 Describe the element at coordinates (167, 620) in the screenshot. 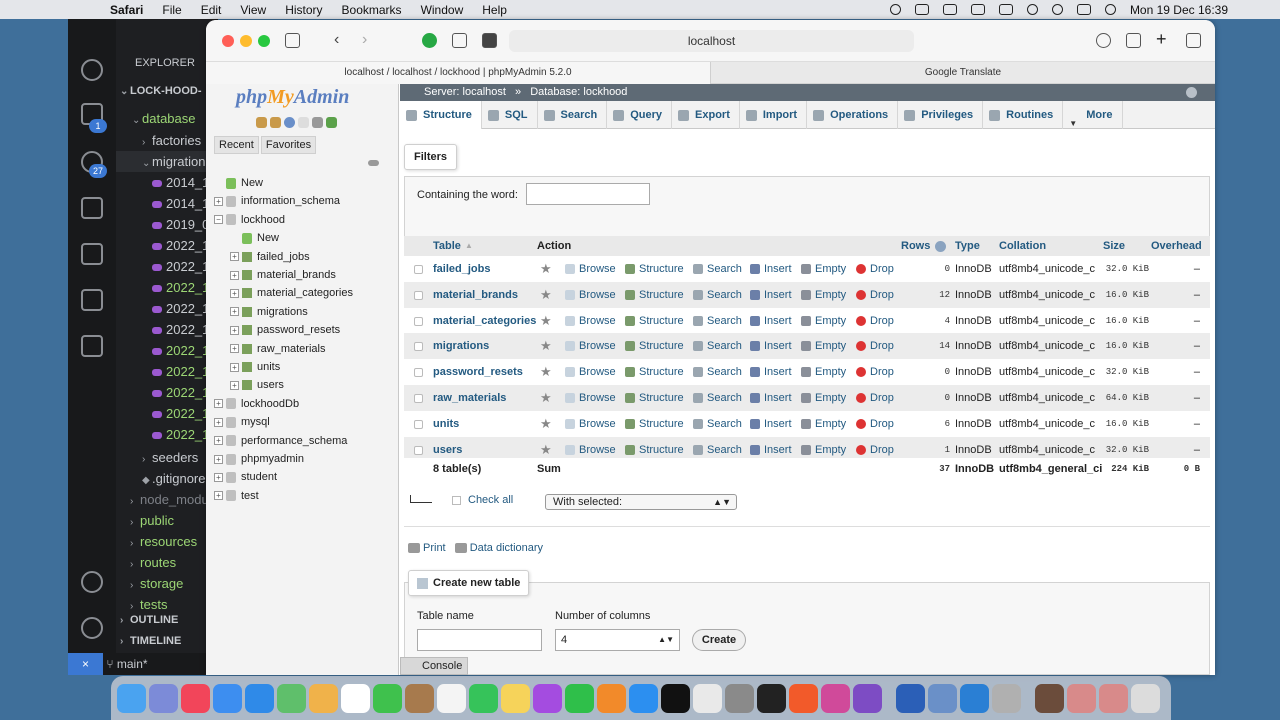

I see `explorer-row: › OUTLINE` at that location.